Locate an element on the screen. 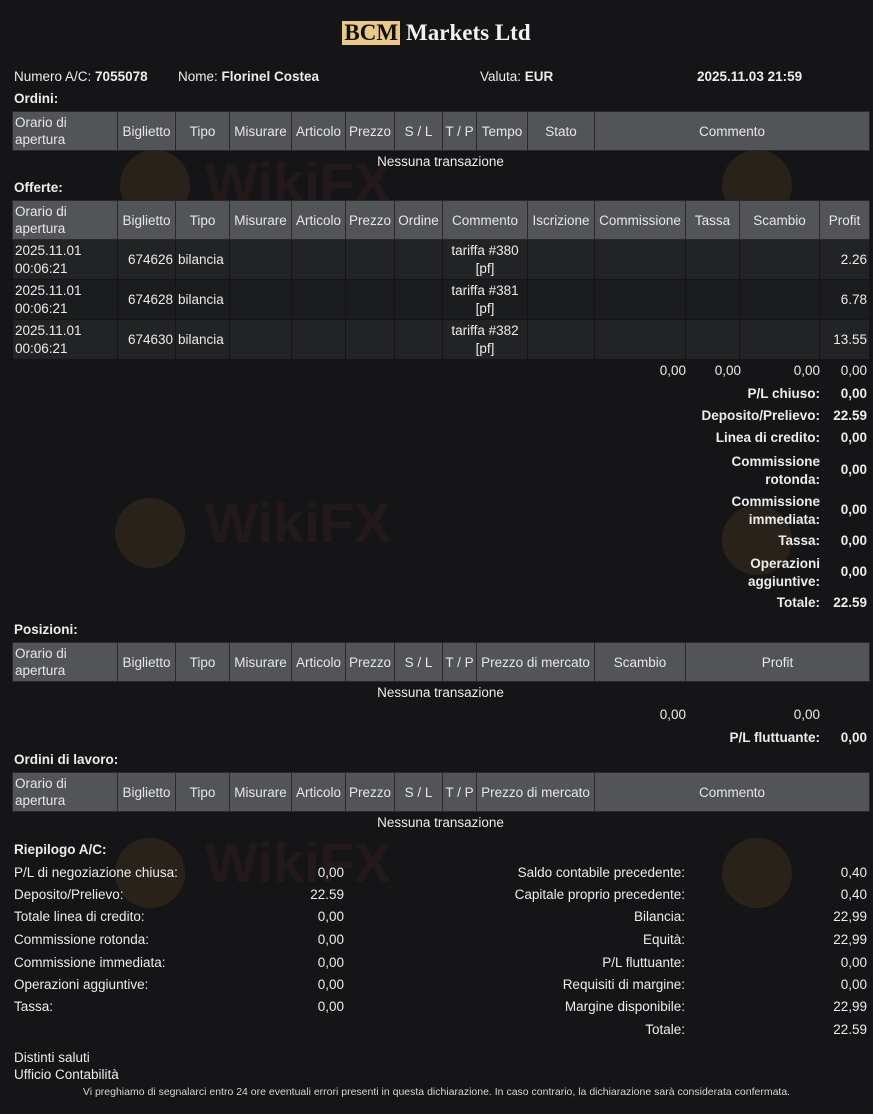 The width and height of the screenshot is (873, 1114). deal-profit: 2.26 is located at coordinates (844, 259).